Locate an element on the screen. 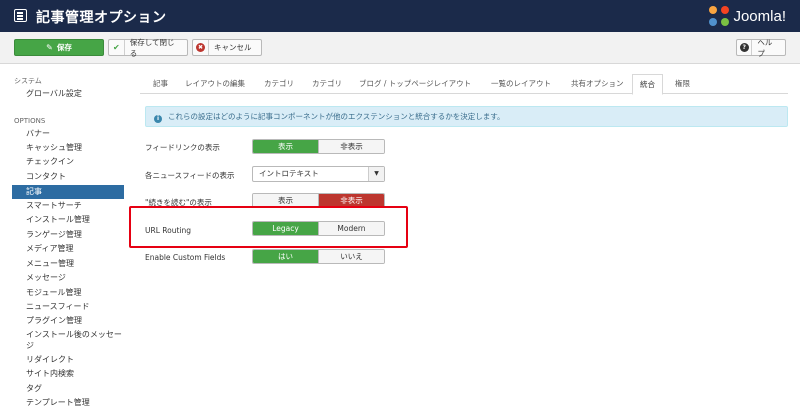  feed-link-toggle: 表示 非表示 is located at coordinates (318, 146).